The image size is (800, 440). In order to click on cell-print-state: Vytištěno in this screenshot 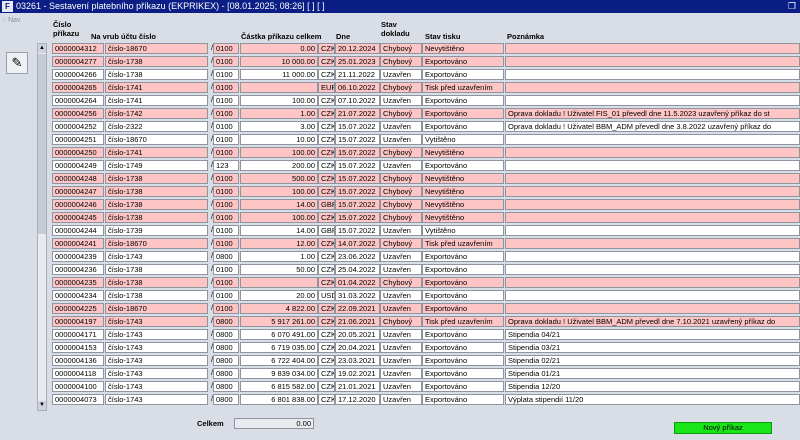, I will do `click(463, 139)`.